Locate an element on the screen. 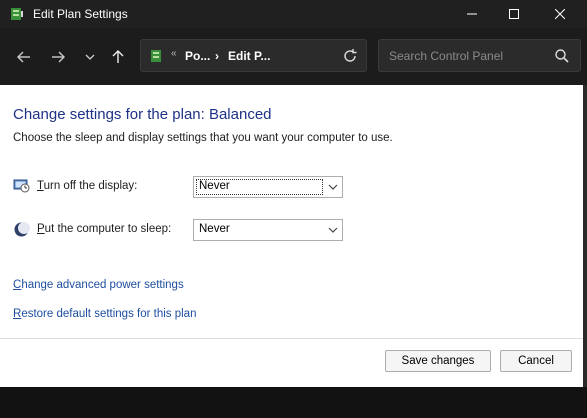 The height and width of the screenshot is (418, 587). navigation-bar: « Po... › Edit P... Search Control Panel is located at coordinates (293, 56).